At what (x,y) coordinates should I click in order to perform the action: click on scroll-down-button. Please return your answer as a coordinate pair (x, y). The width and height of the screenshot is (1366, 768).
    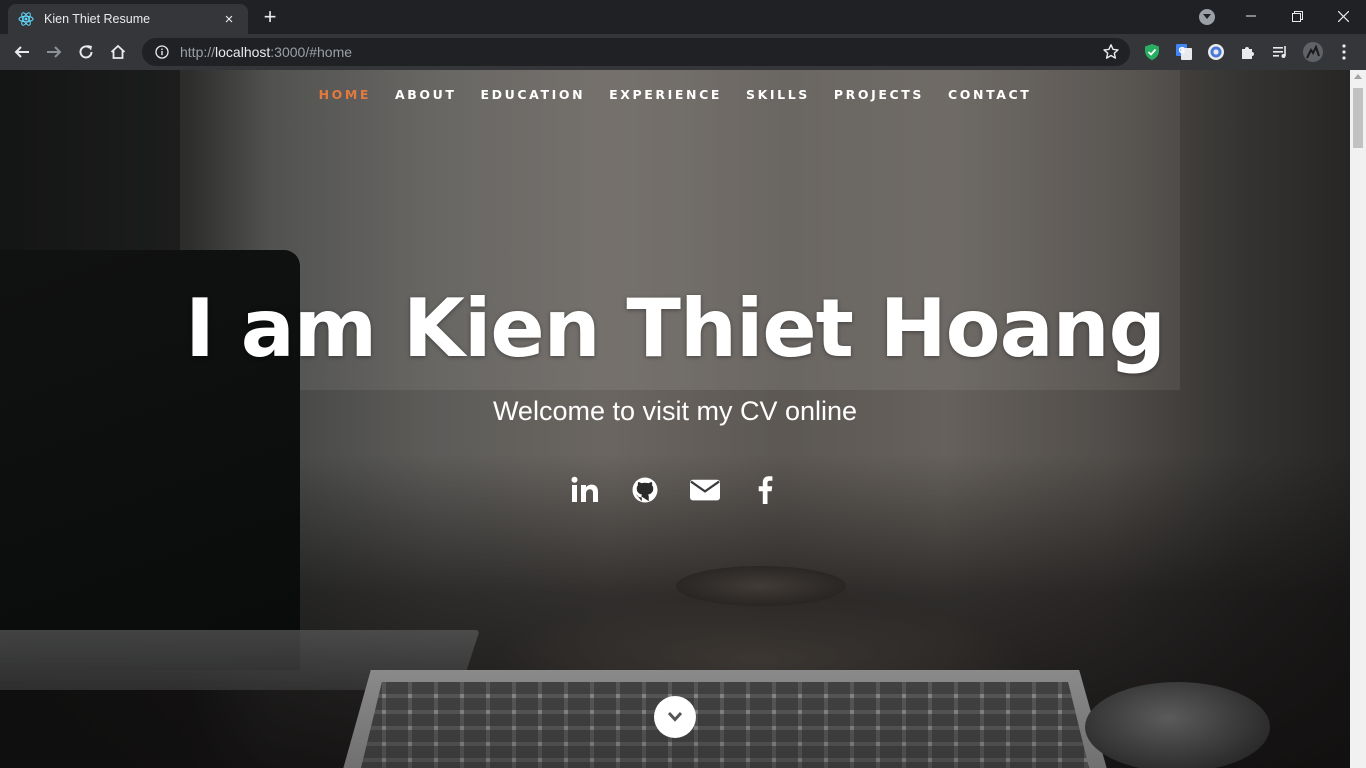
    Looking at the image, I should click on (675, 717).